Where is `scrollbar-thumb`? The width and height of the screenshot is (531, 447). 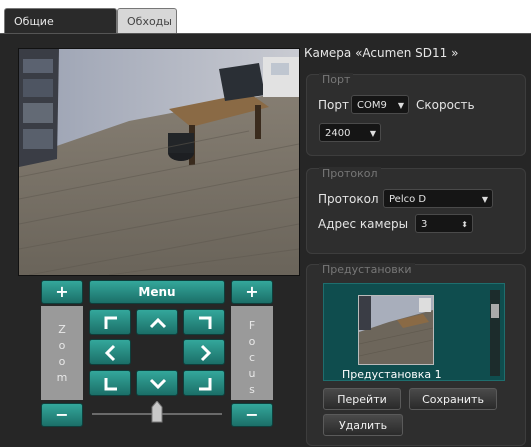
scrollbar-thumb is located at coordinates (495, 311).